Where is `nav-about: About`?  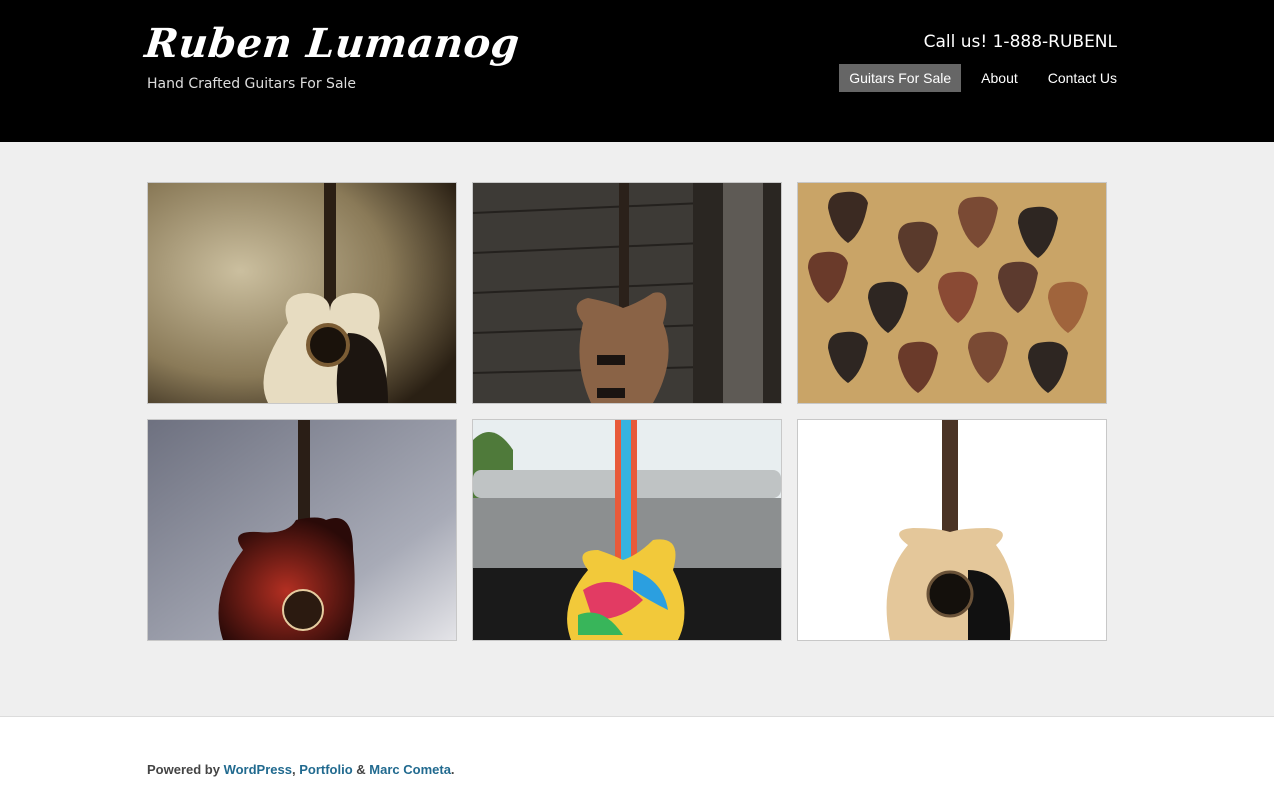
nav-about: About is located at coordinates (999, 78).